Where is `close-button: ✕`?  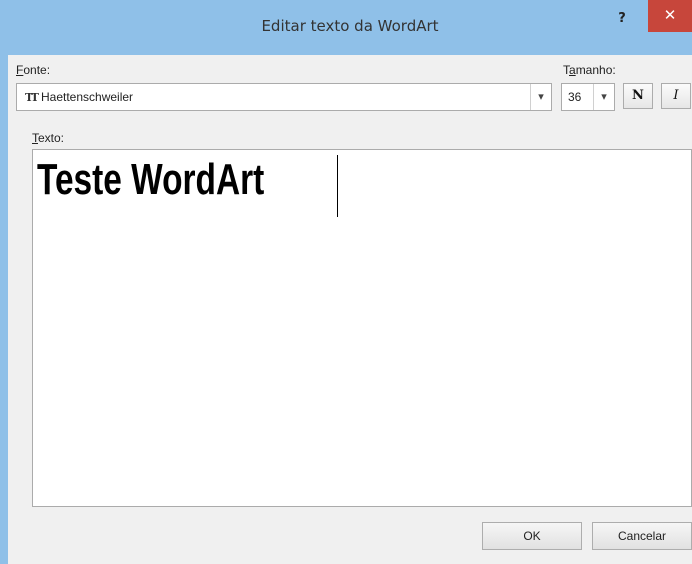
close-button: ✕ is located at coordinates (670, 16).